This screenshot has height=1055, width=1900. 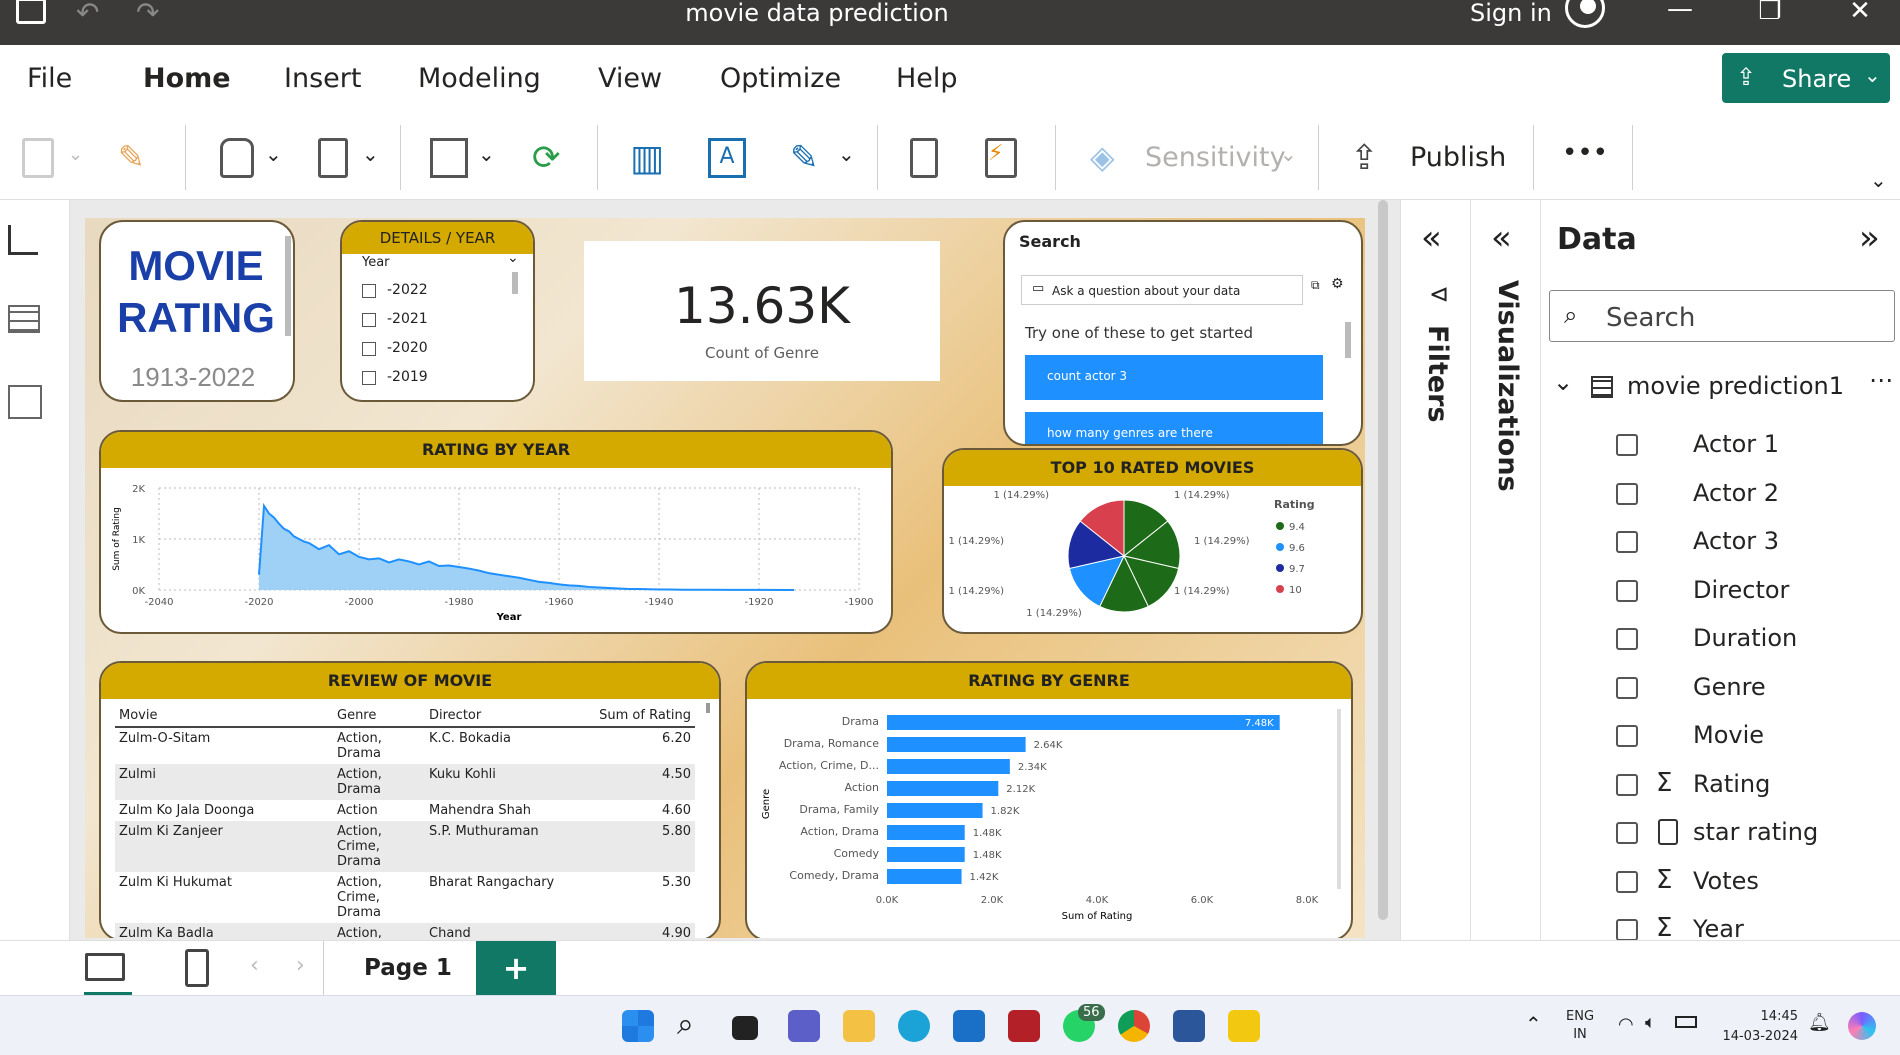 What do you see at coordinates (322, 78) in the screenshot?
I see `menu-insert: Insert` at bounding box center [322, 78].